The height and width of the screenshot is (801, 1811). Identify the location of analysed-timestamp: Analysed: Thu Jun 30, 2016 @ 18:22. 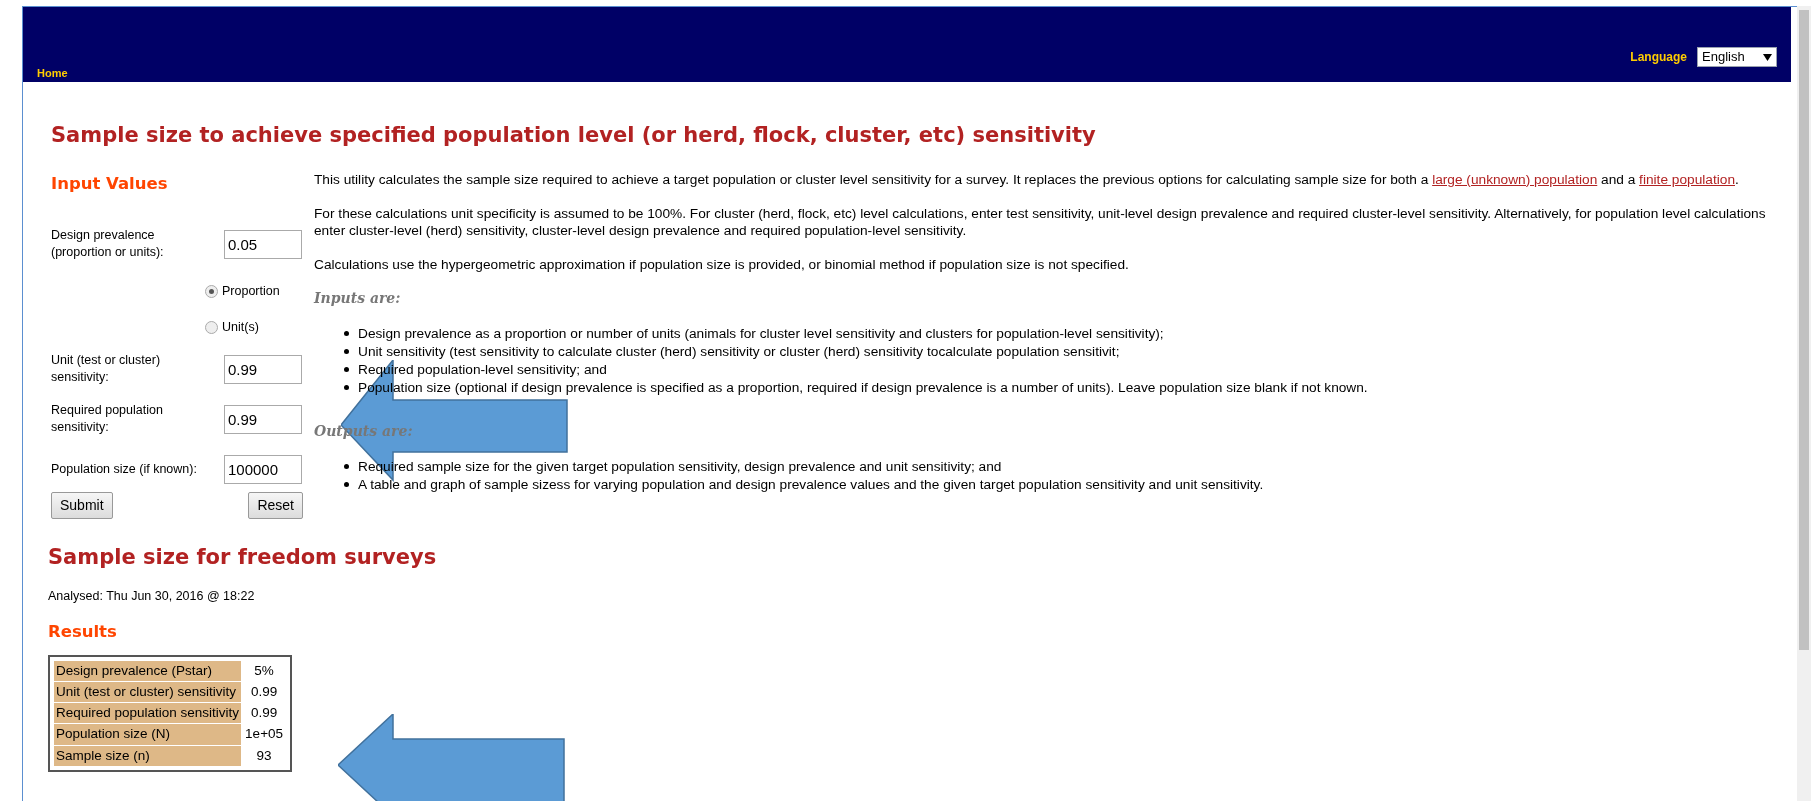
(152, 596).